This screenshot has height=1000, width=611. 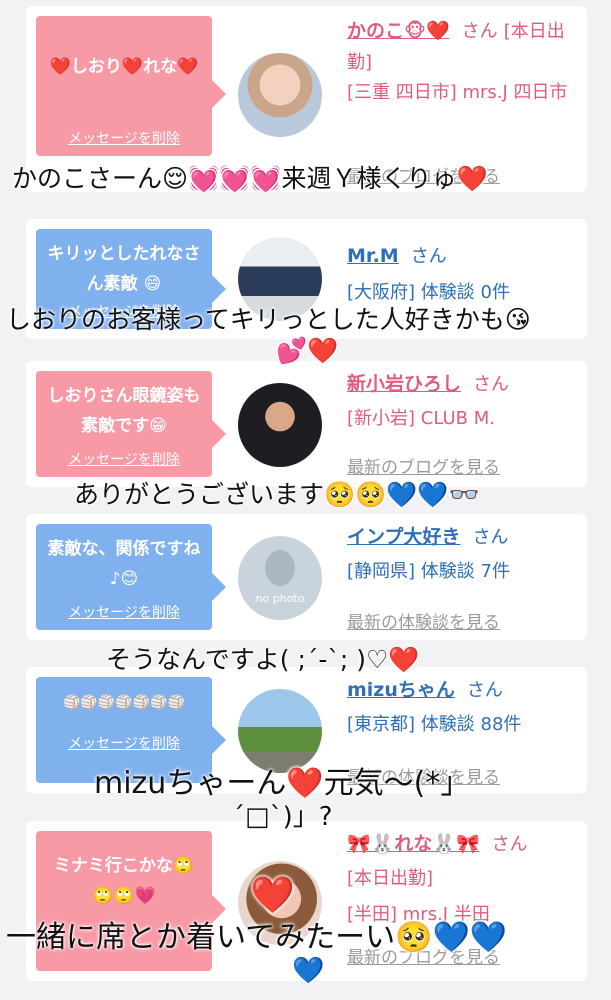 What do you see at coordinates (428, 571) in the screenshot?
I see `shop-location: [静岡県] 体験談 7件` at bounding box center [428, 571].